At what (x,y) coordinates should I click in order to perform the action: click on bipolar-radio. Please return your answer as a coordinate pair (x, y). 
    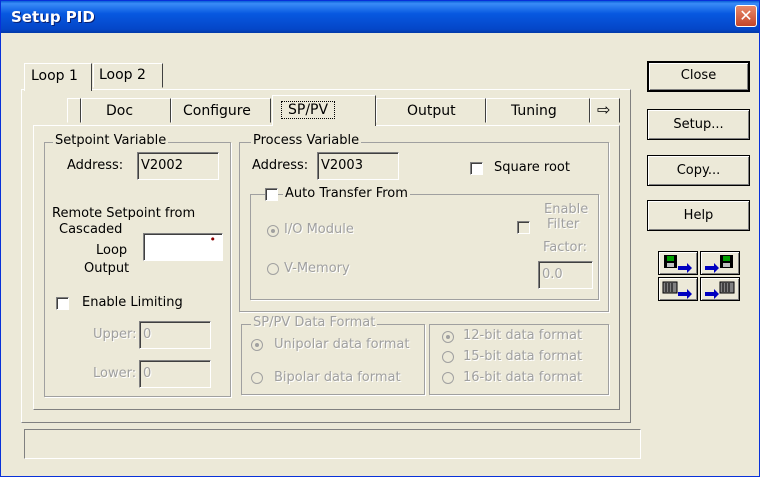
    Looking at the image, I should click on (257, 378).